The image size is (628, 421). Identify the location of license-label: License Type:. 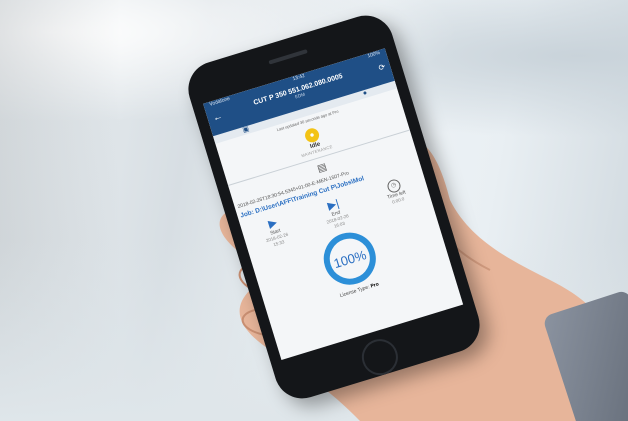
(355, 291).